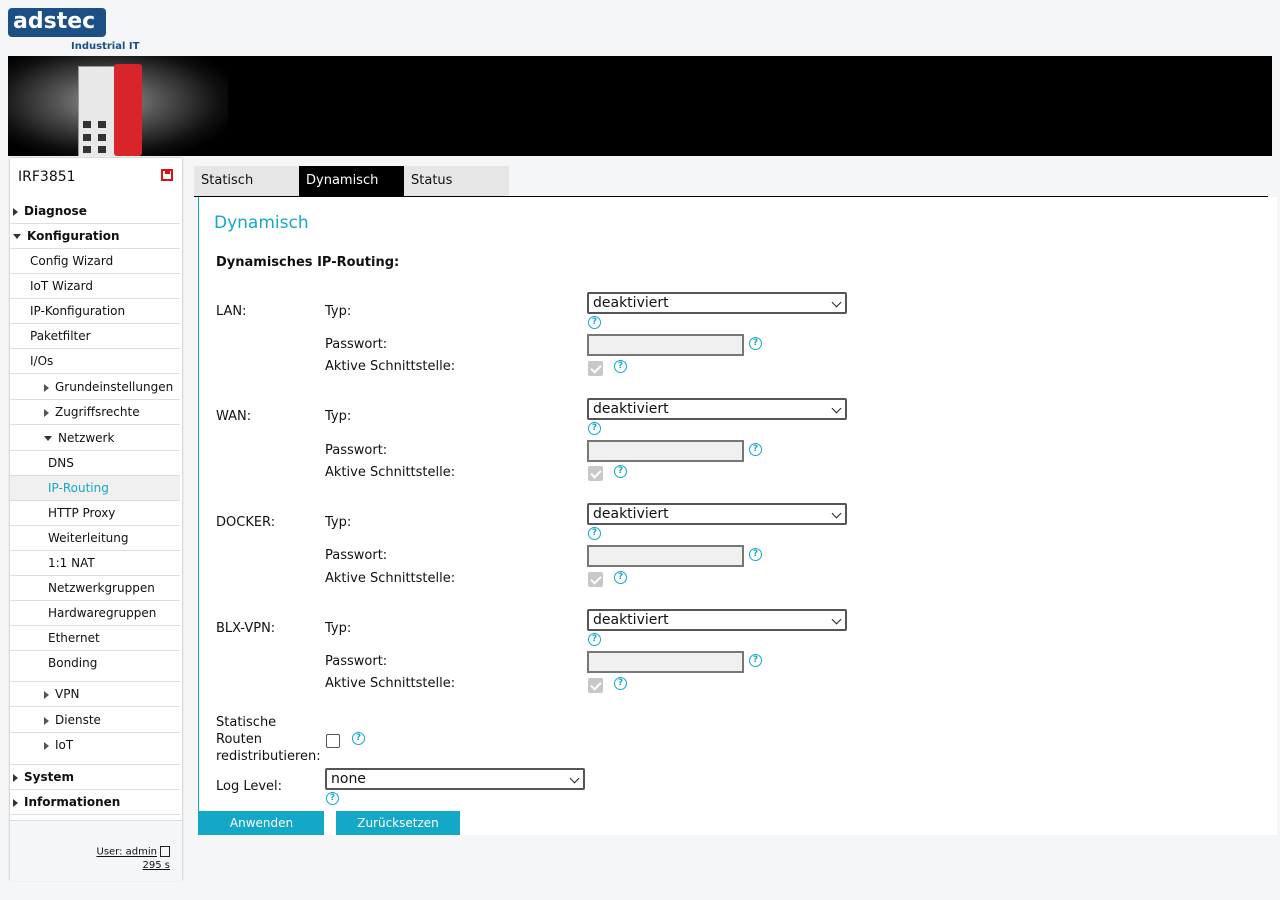  Describe the element at coordinates (665, 451) in the screenshot. I see `wan-password-input` at that location.